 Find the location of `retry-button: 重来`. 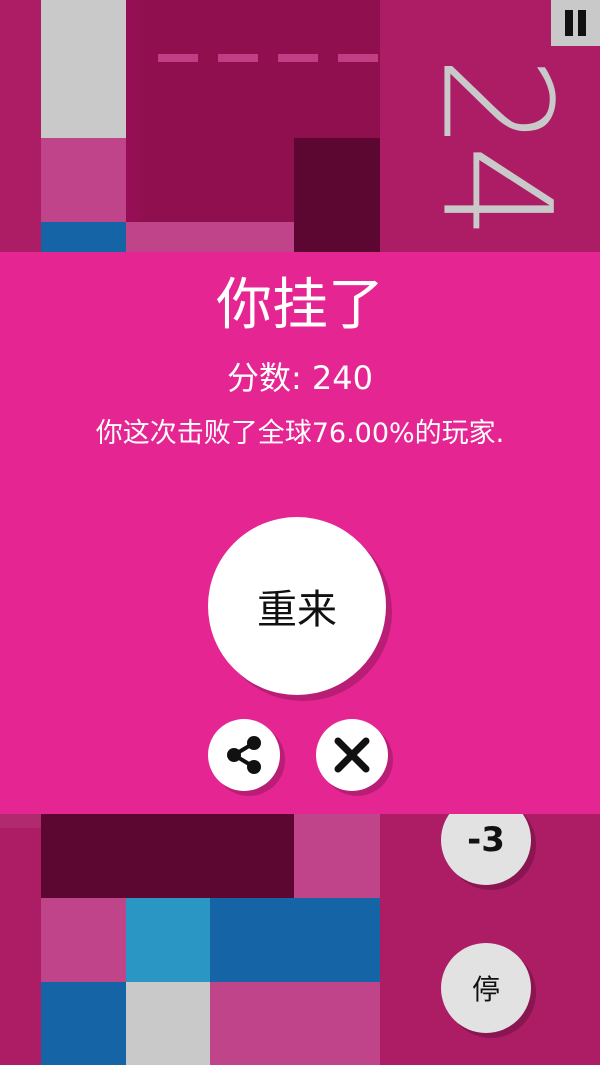

retry-button: 重来 is located at coordinates (297, 606).